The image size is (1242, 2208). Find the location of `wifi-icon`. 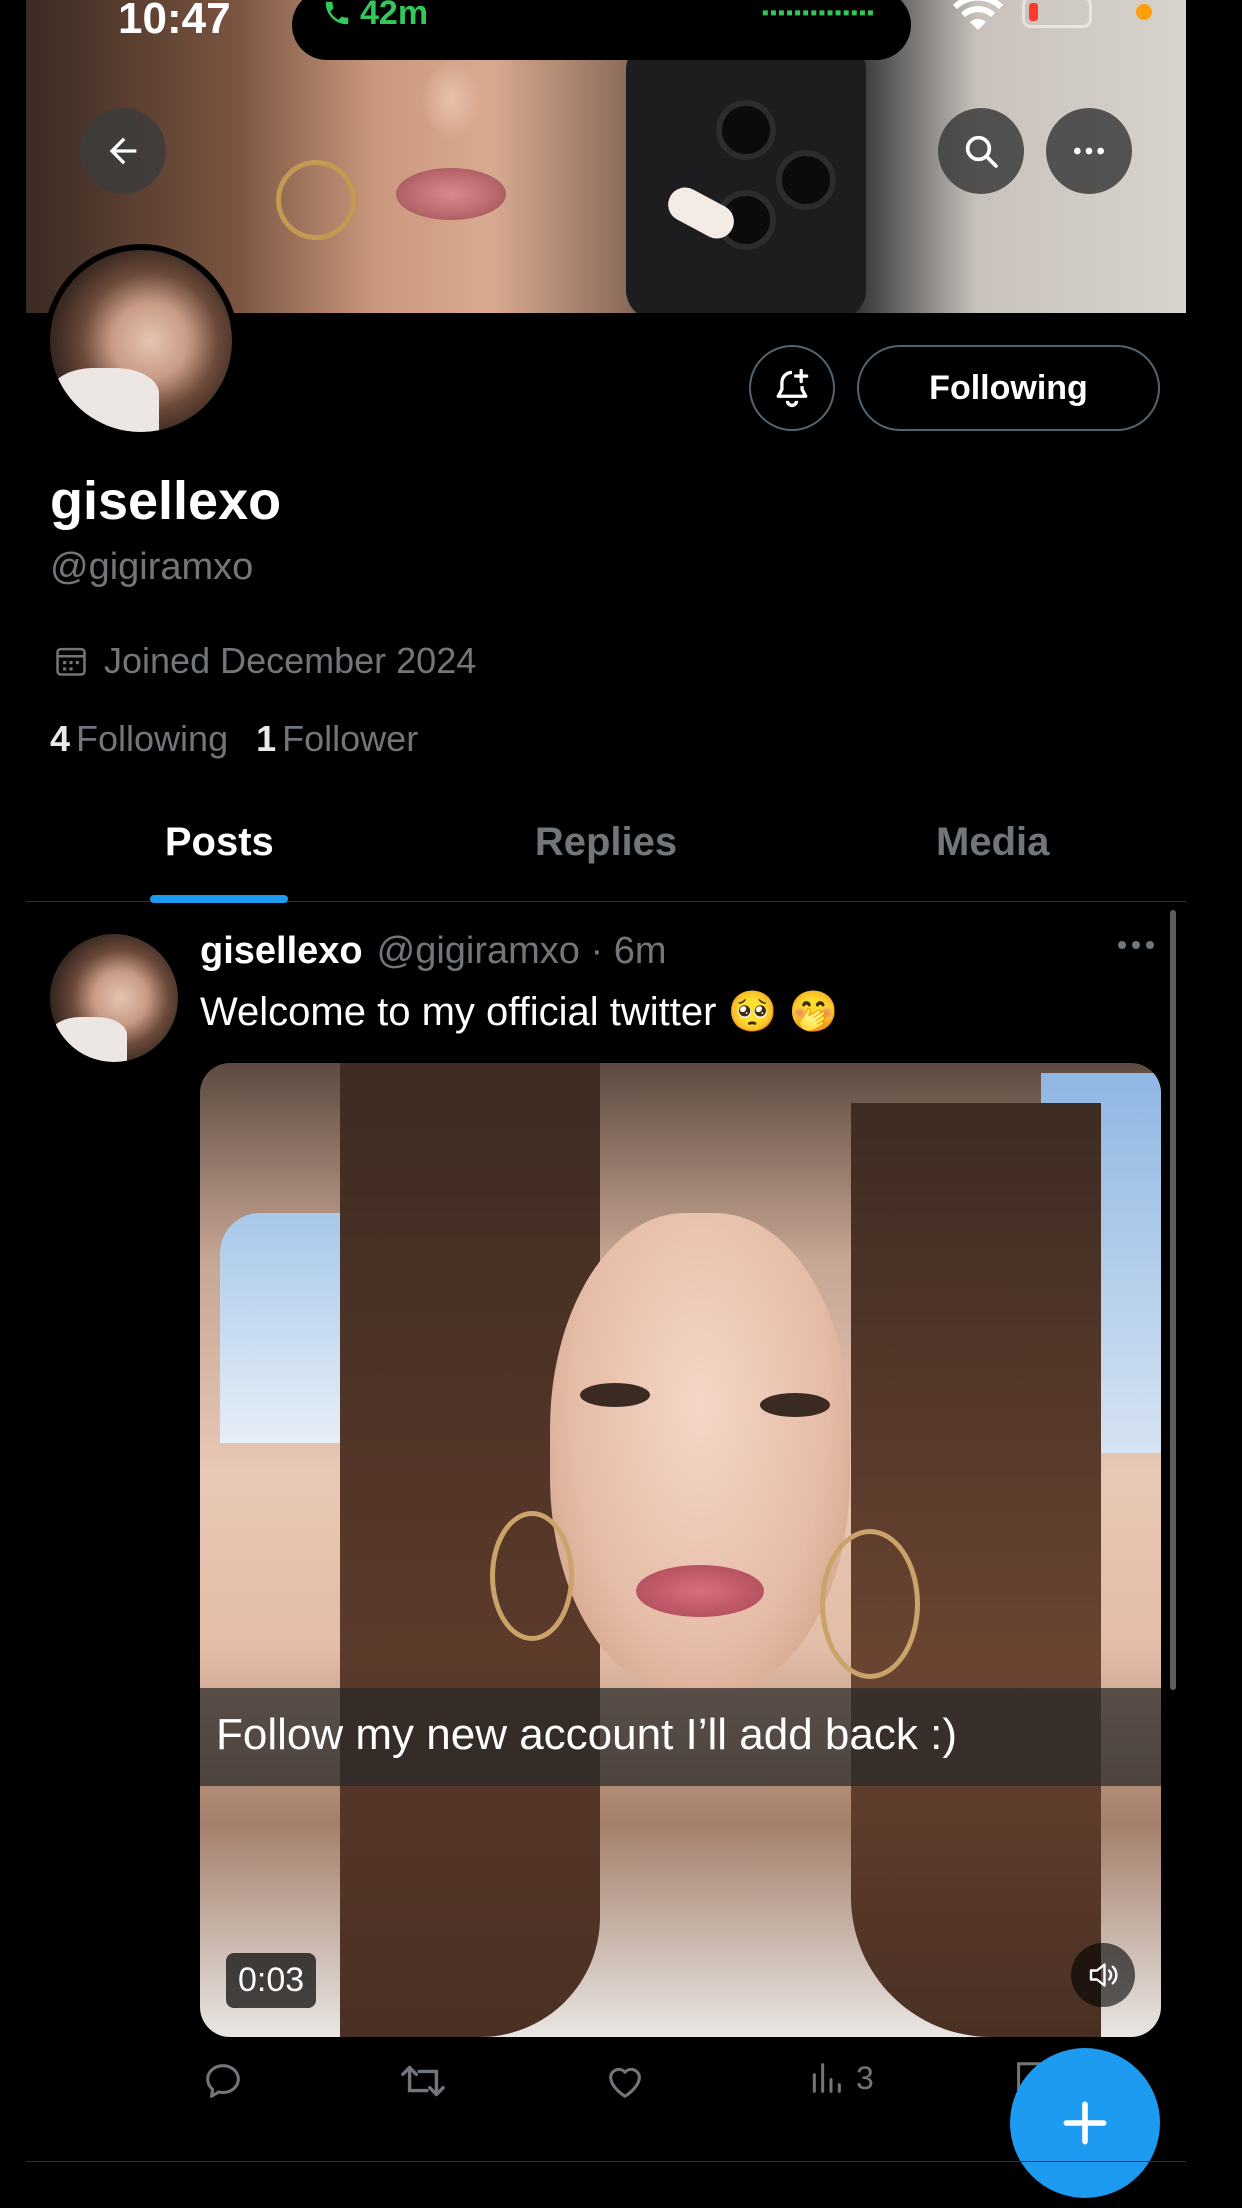

wifi-icon is located at coordinates (978, 18).